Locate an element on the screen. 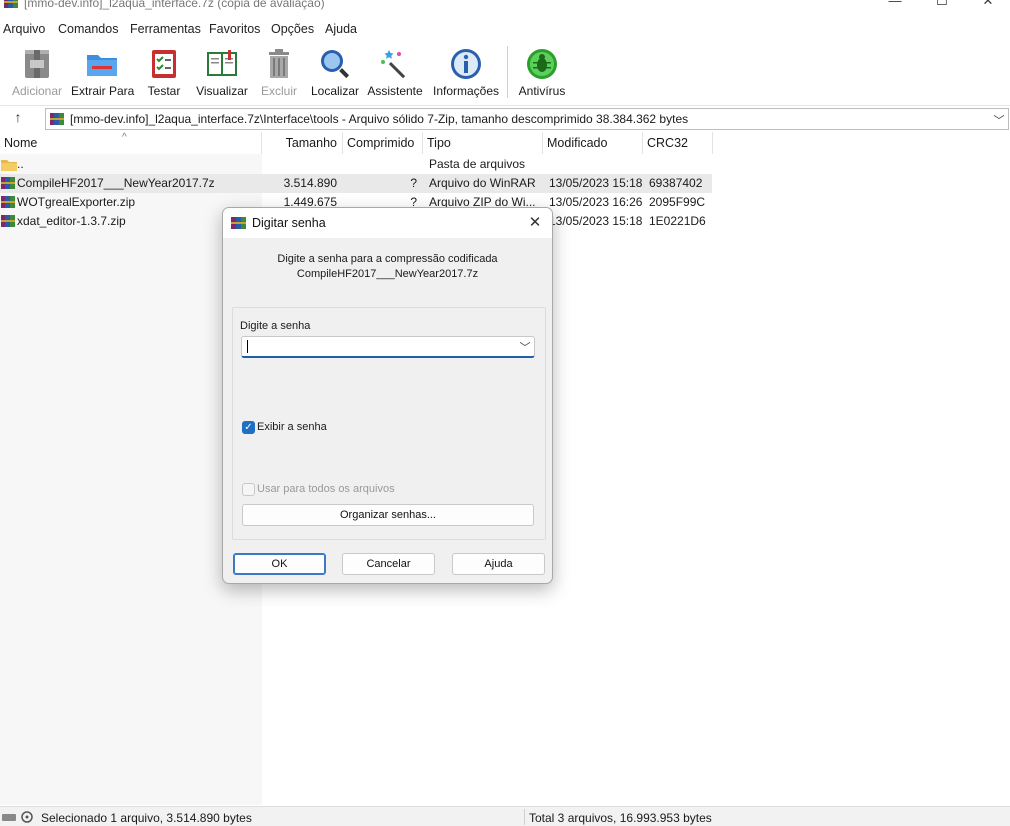 This screenshot has height=826, width=1010. winrar-dialog-icon is located at coordinates (238, 223).